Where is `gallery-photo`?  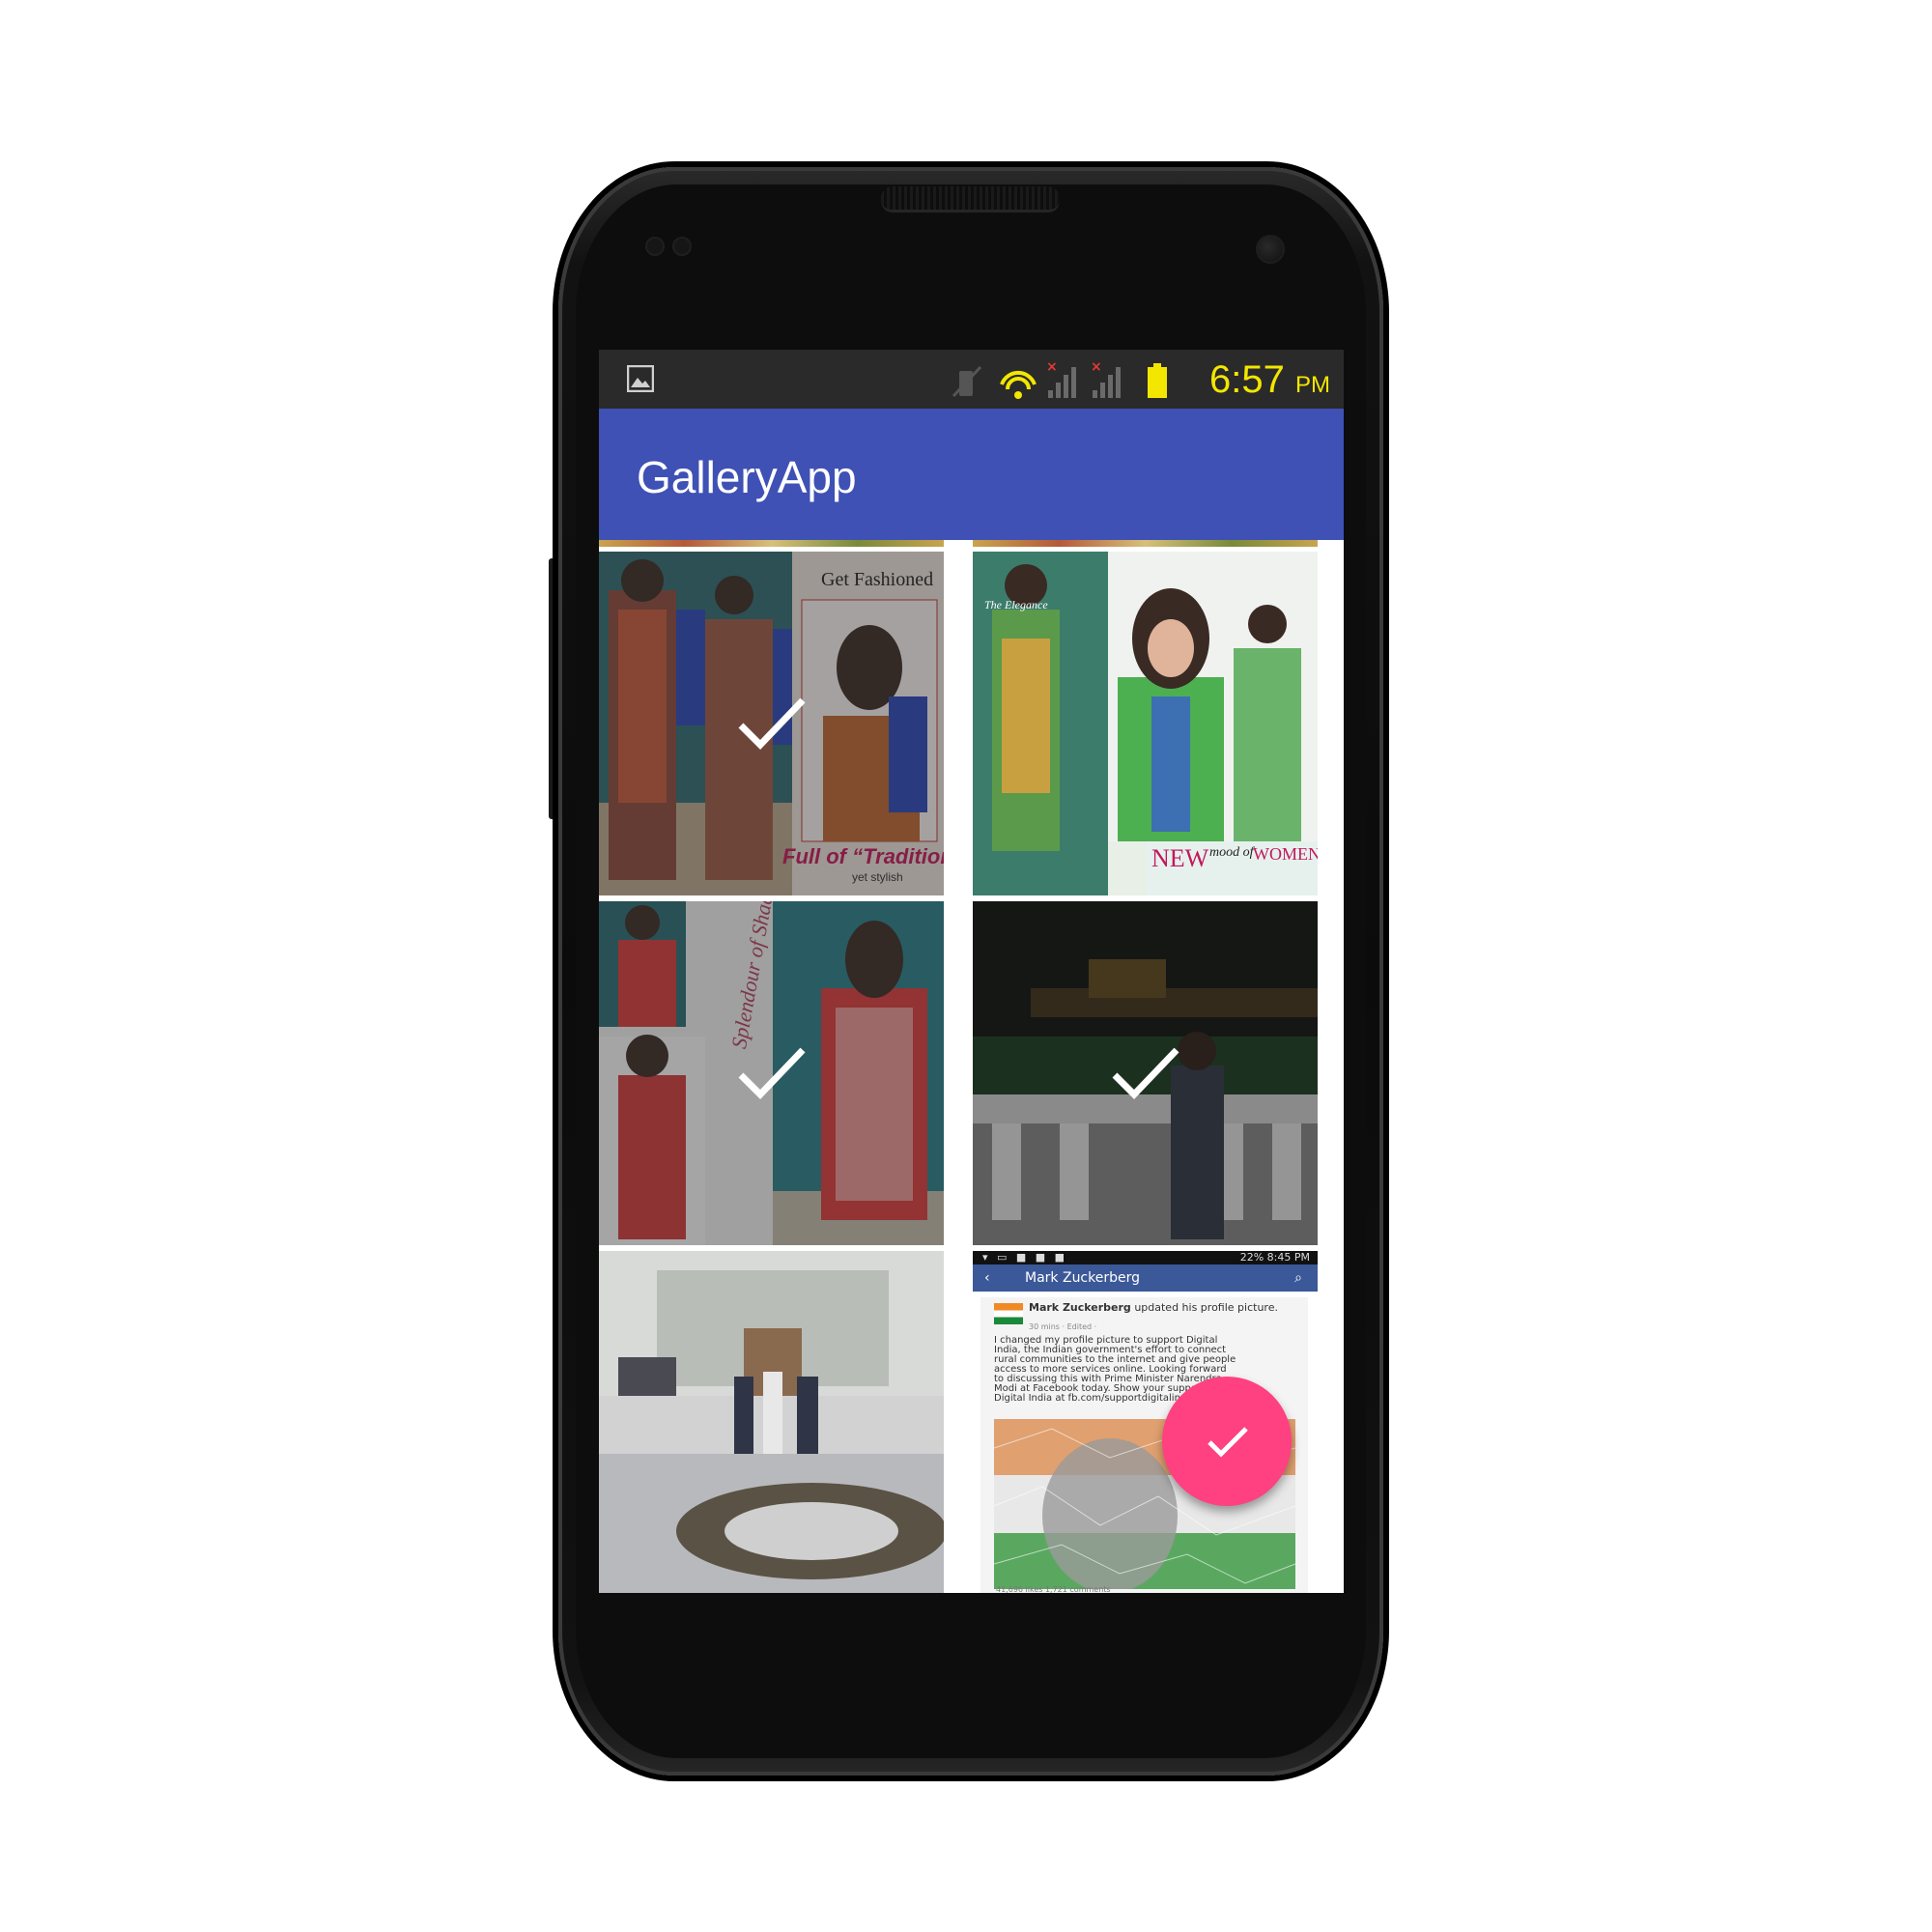
gallery-photo is located at coordinates (771, 1422).